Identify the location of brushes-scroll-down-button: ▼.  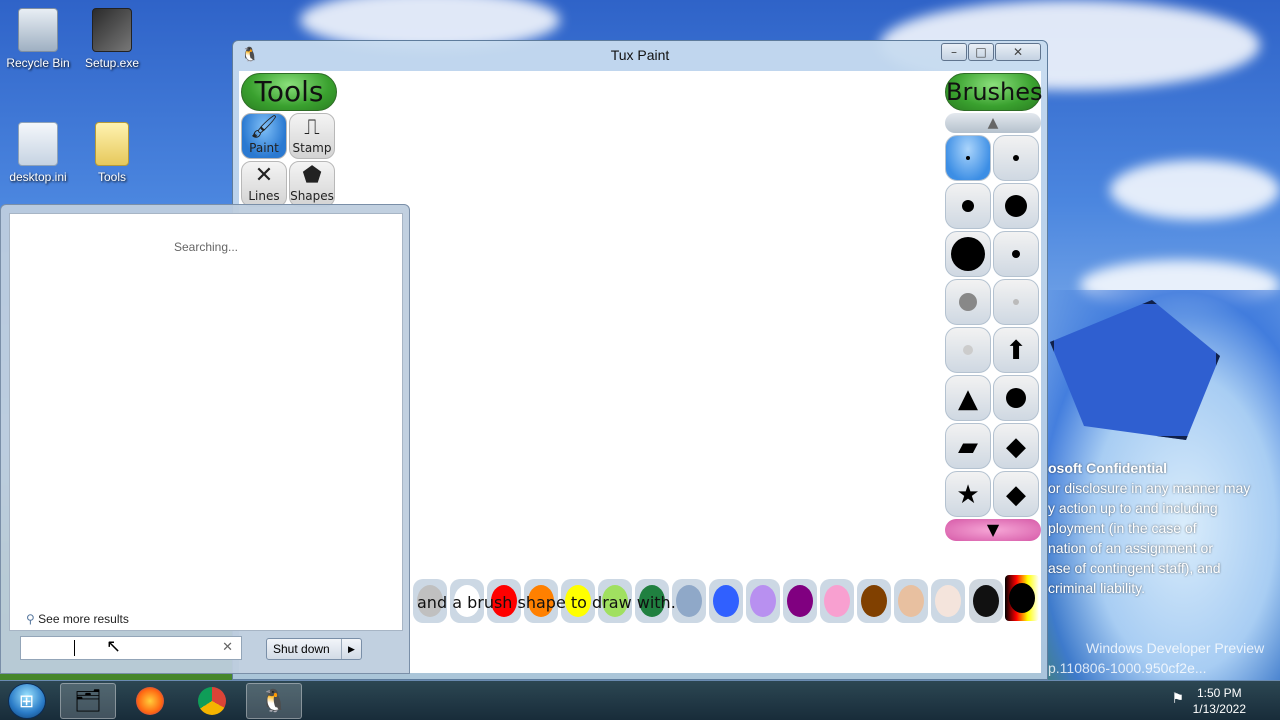
(993, 530).